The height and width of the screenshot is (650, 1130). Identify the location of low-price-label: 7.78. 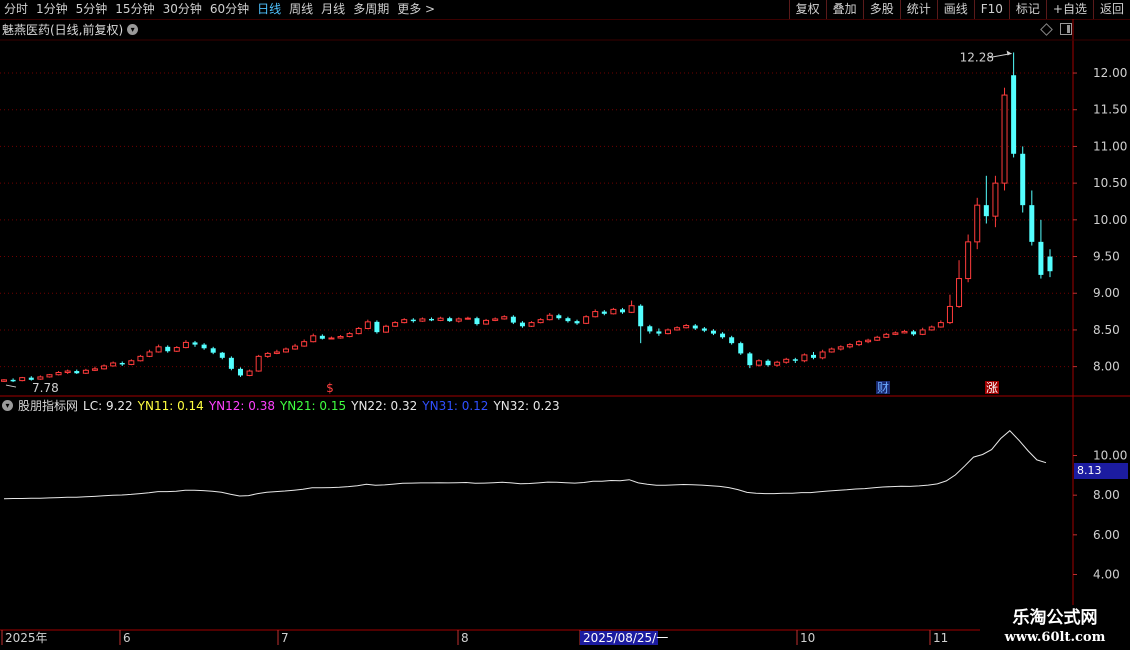
(45, 388).